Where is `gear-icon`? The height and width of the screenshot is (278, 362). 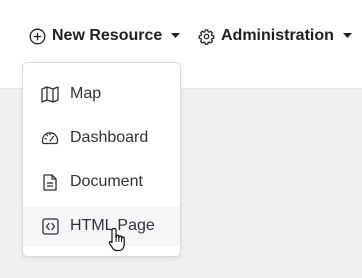
gear-icon is located at coordinates (206, 36).